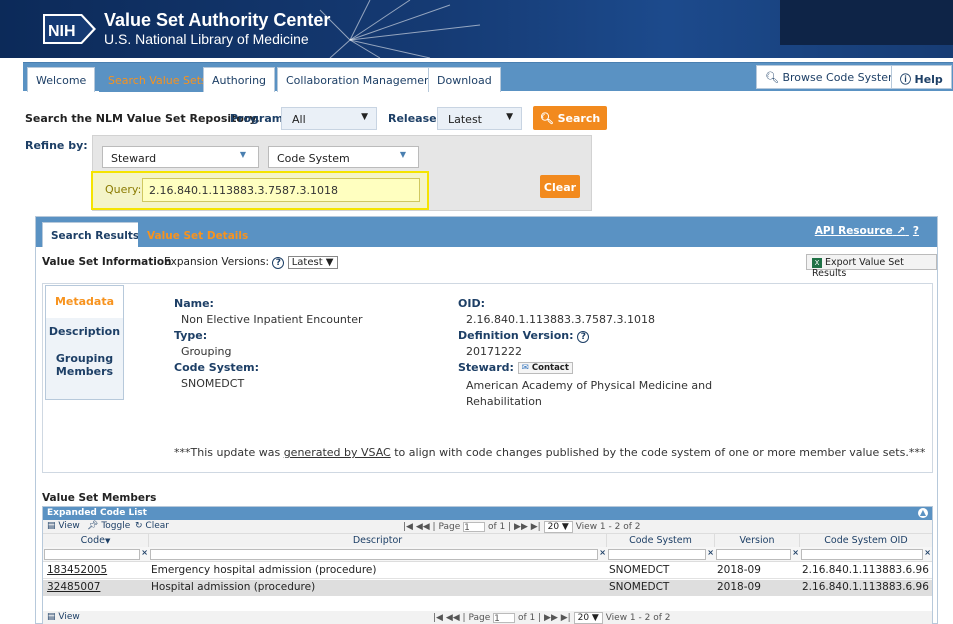 The image size is (953, 624). I want to click on program-label: Program:, so click(259, 118).